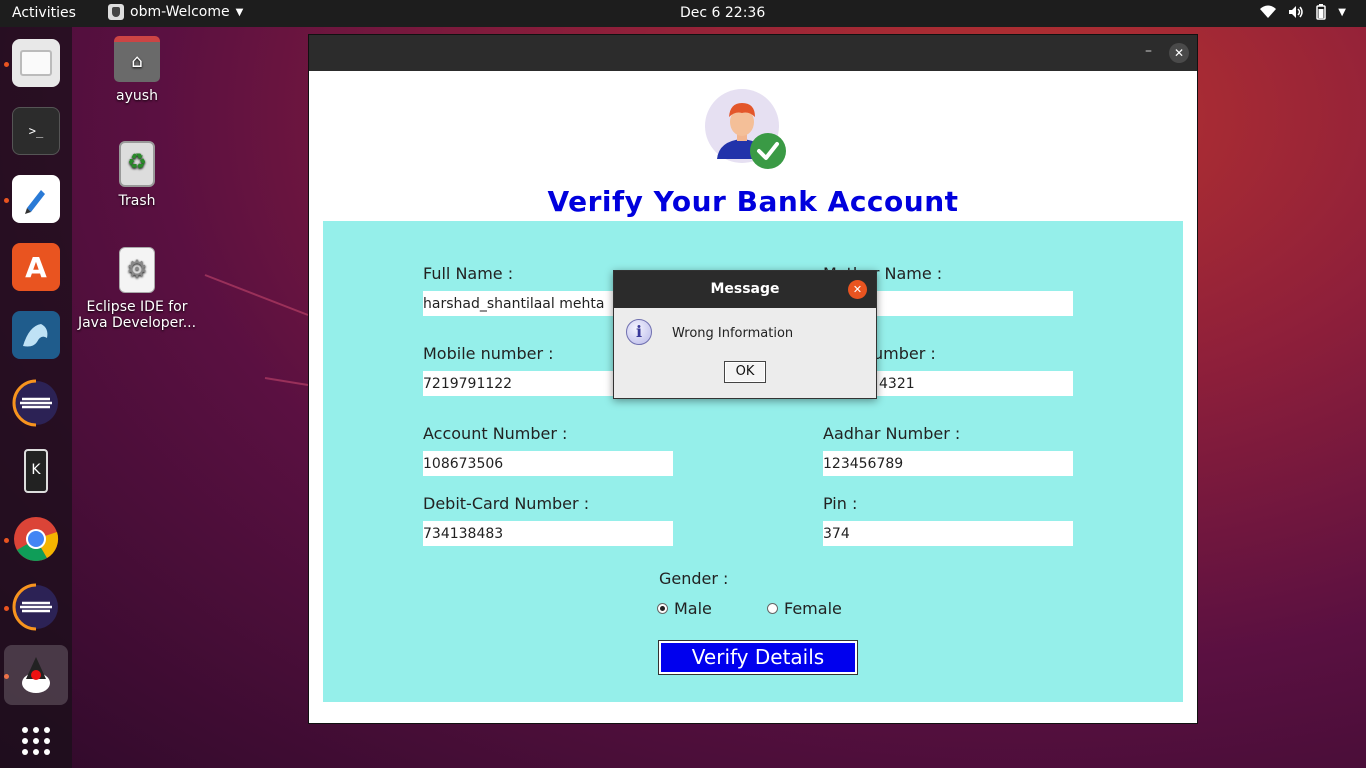 This screenshot has height=768, width=1366. I want to click on page-title: Verify Your Bank Account, so click(753, 201).